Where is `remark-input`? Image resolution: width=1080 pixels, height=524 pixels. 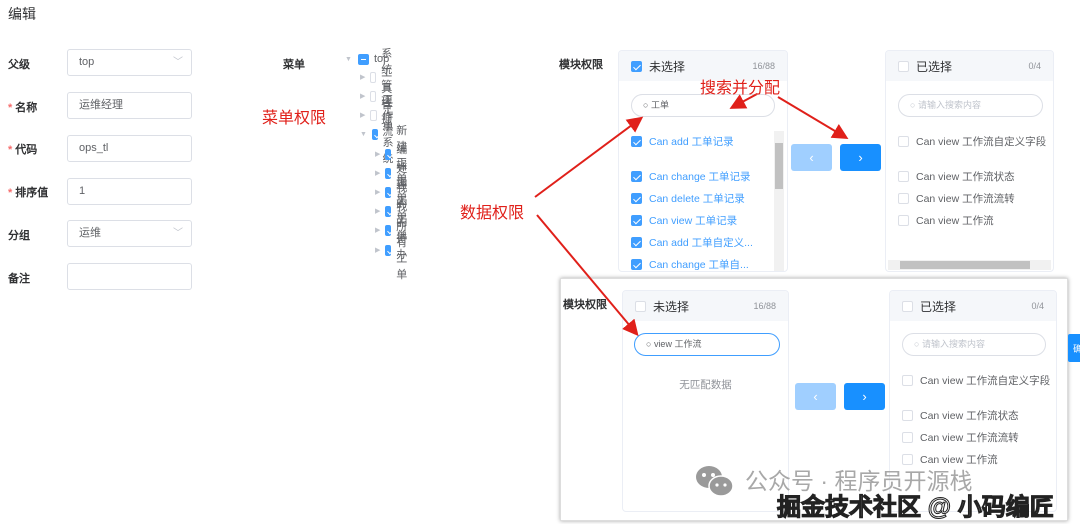 remark-input is located at coordinates (129, 276).